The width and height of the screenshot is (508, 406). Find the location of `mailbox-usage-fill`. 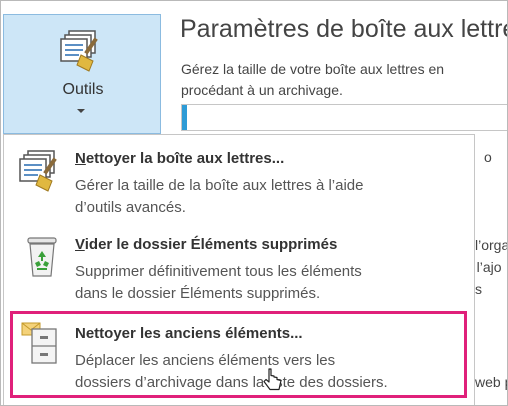

mailbox-usage-fill is located at coordinates (184, 117).